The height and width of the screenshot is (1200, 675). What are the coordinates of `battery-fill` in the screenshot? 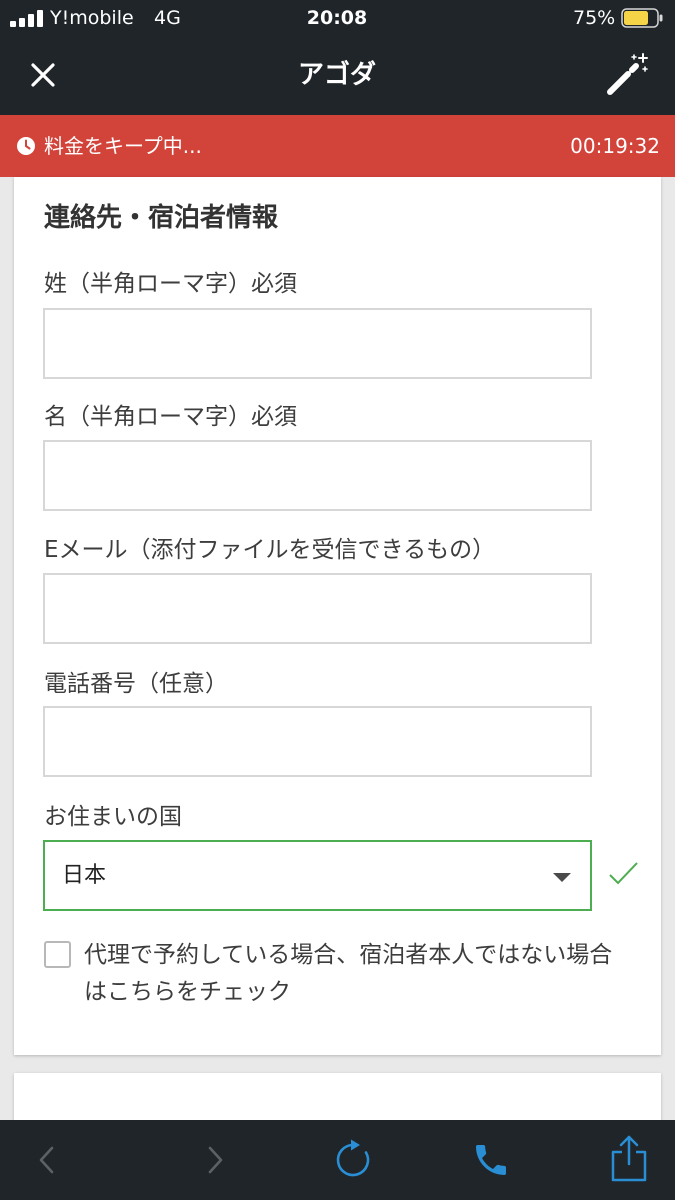 It's located at (636, 18).